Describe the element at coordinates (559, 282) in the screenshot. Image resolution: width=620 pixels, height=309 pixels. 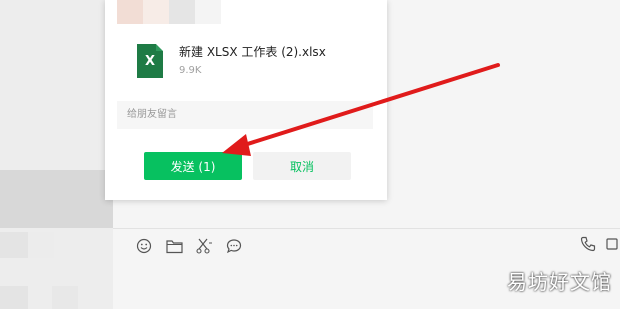
I see `watermark-text: 易坊好文馆` at that location.